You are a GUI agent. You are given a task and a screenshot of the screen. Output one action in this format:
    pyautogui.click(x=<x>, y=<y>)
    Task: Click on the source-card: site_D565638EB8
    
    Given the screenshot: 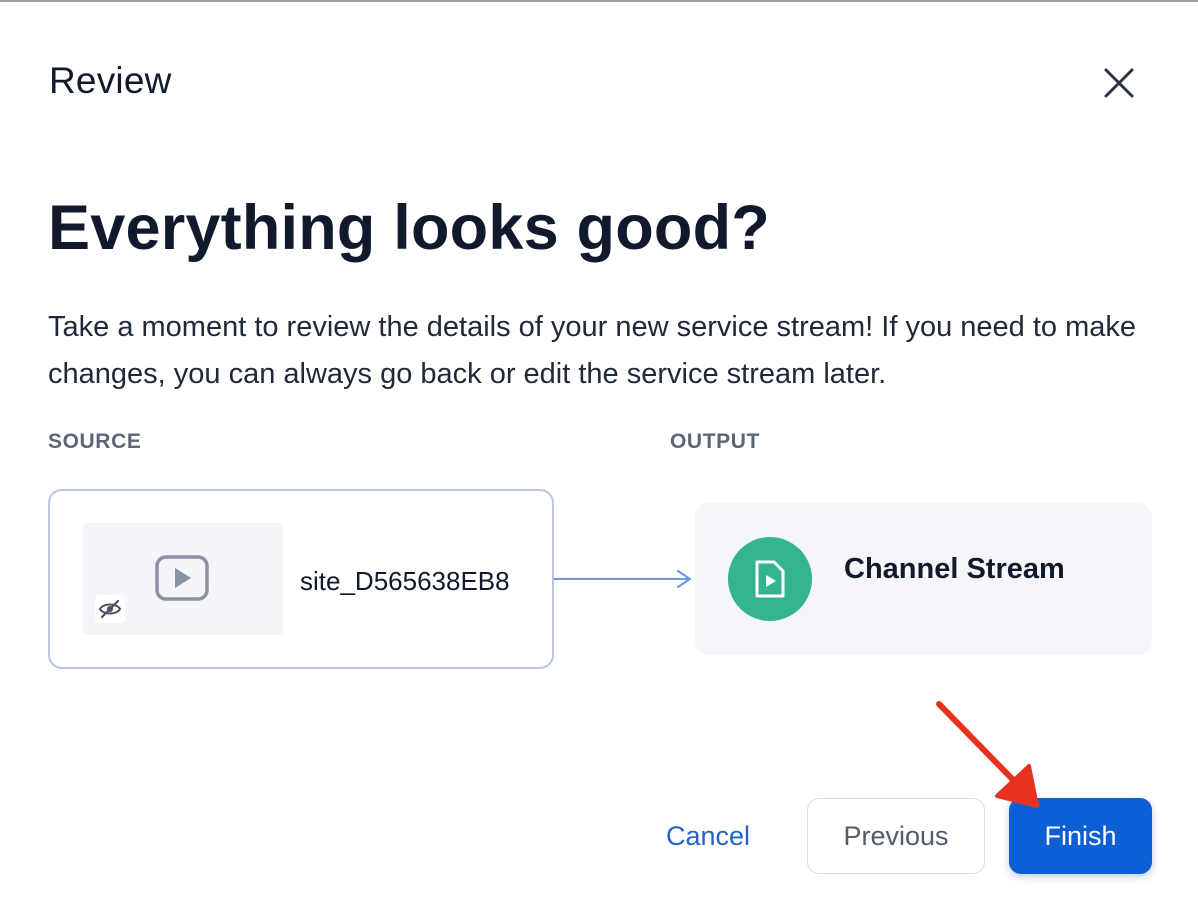 What is the action you would take?
    pyautogui.click(x=301, y=579)
    